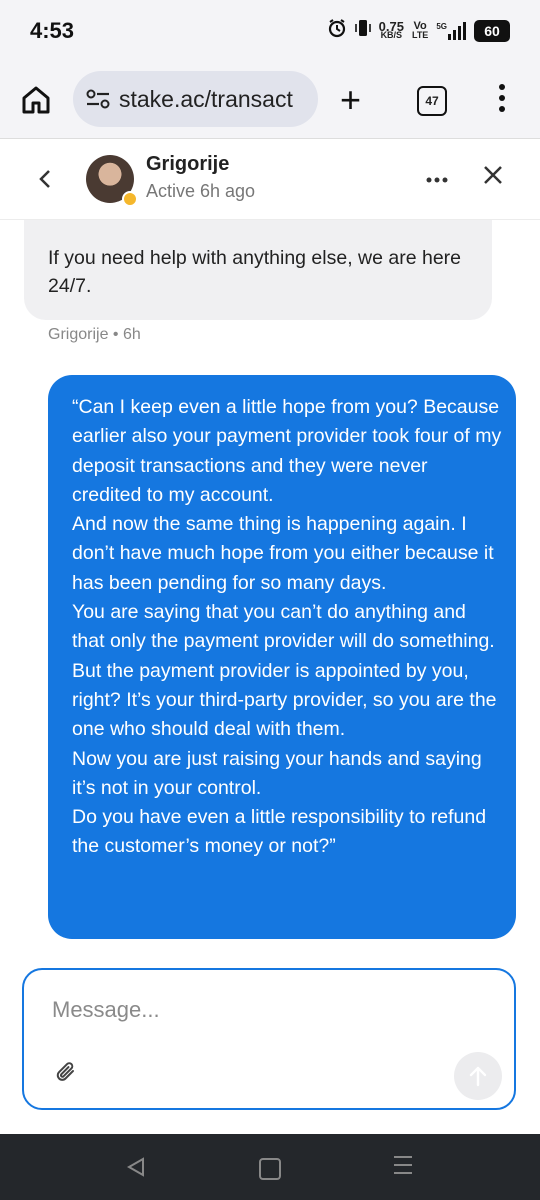 The image size is (540, 1200). What do you see at coordinates (270, 179) in the screenshot?
I see `chat-header: Grigorije Active 6h ago` at bounding box center [270, 179].